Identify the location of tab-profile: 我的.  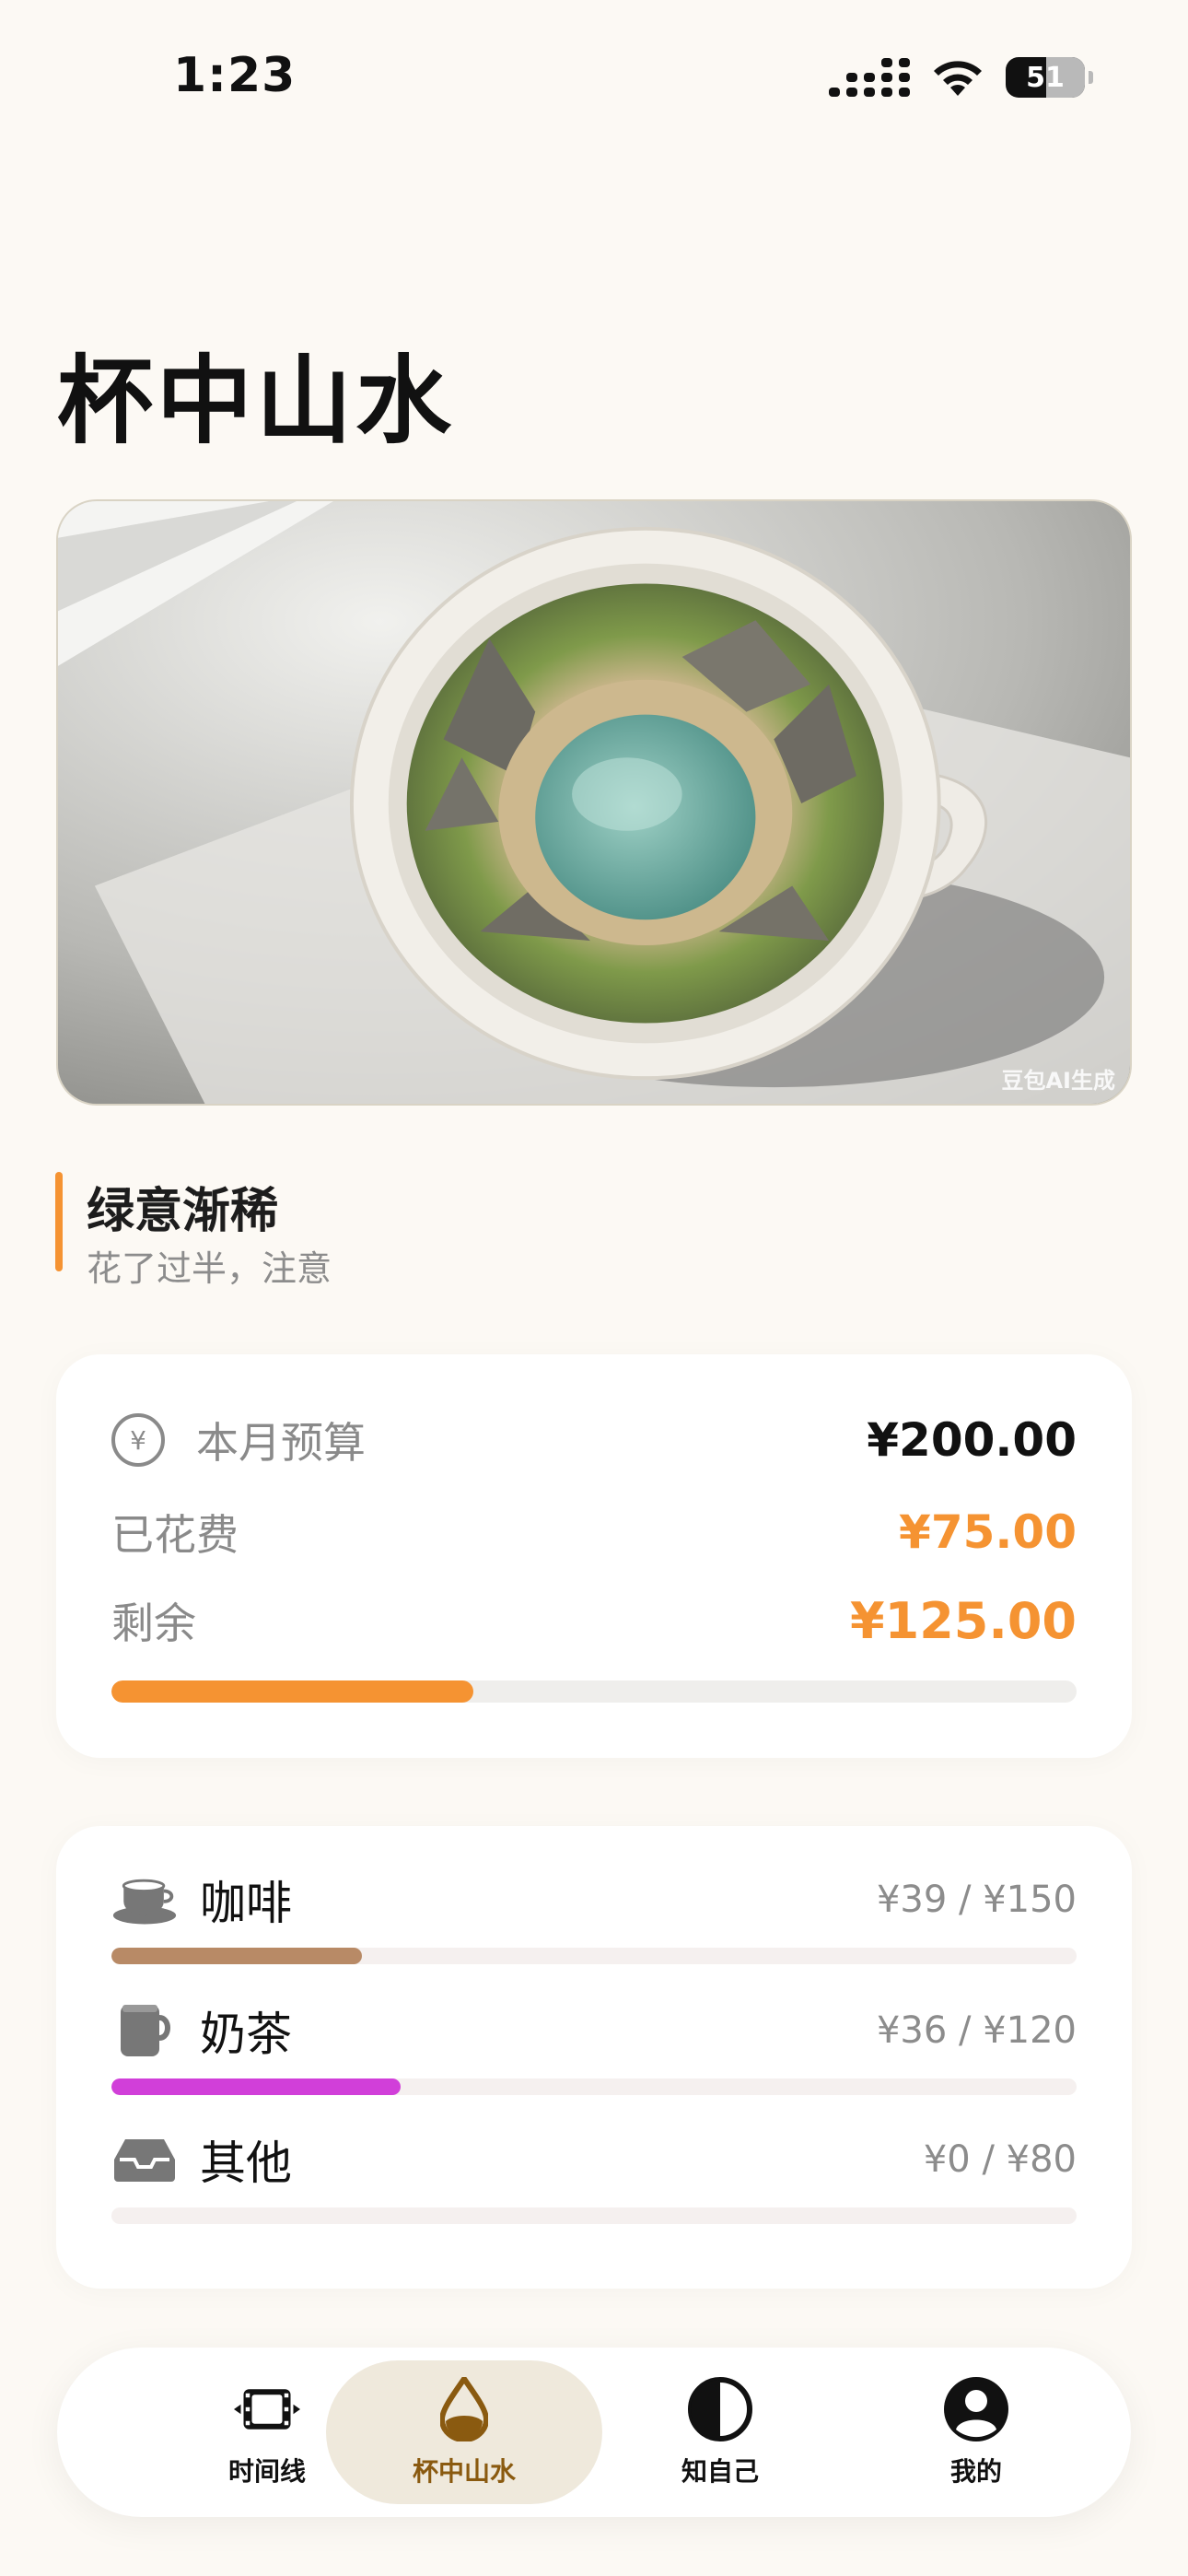
(976, 2432).